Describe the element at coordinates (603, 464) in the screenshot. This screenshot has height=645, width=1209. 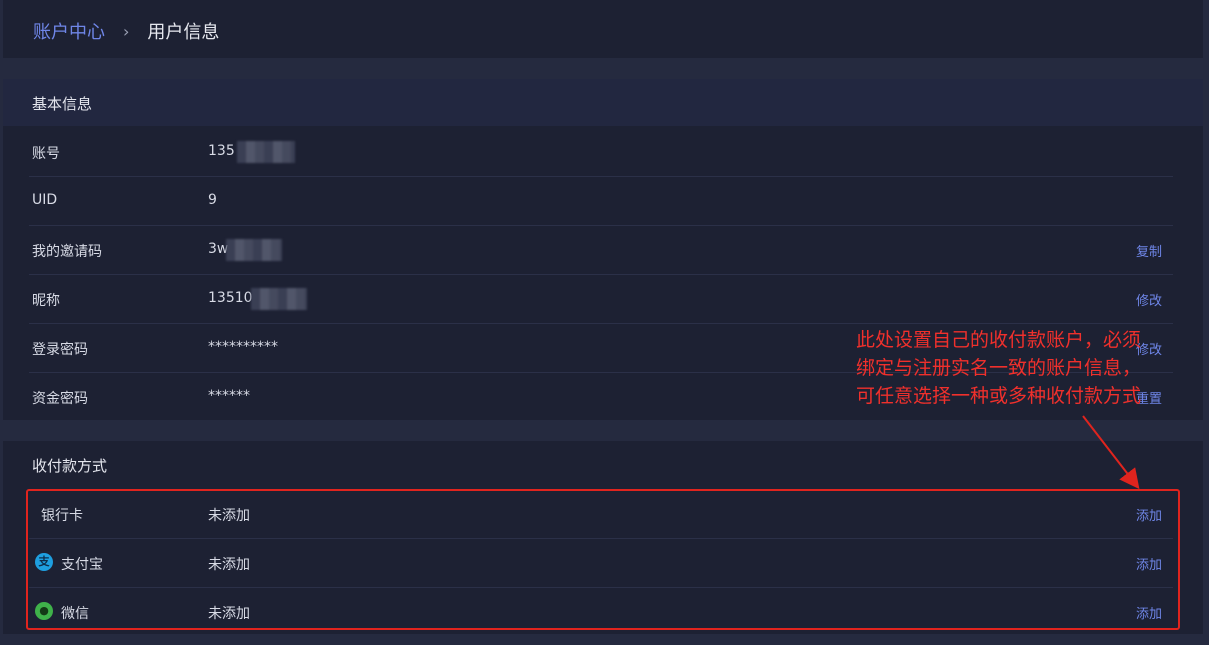
I see `payment-header: 收付款方式` at that location.